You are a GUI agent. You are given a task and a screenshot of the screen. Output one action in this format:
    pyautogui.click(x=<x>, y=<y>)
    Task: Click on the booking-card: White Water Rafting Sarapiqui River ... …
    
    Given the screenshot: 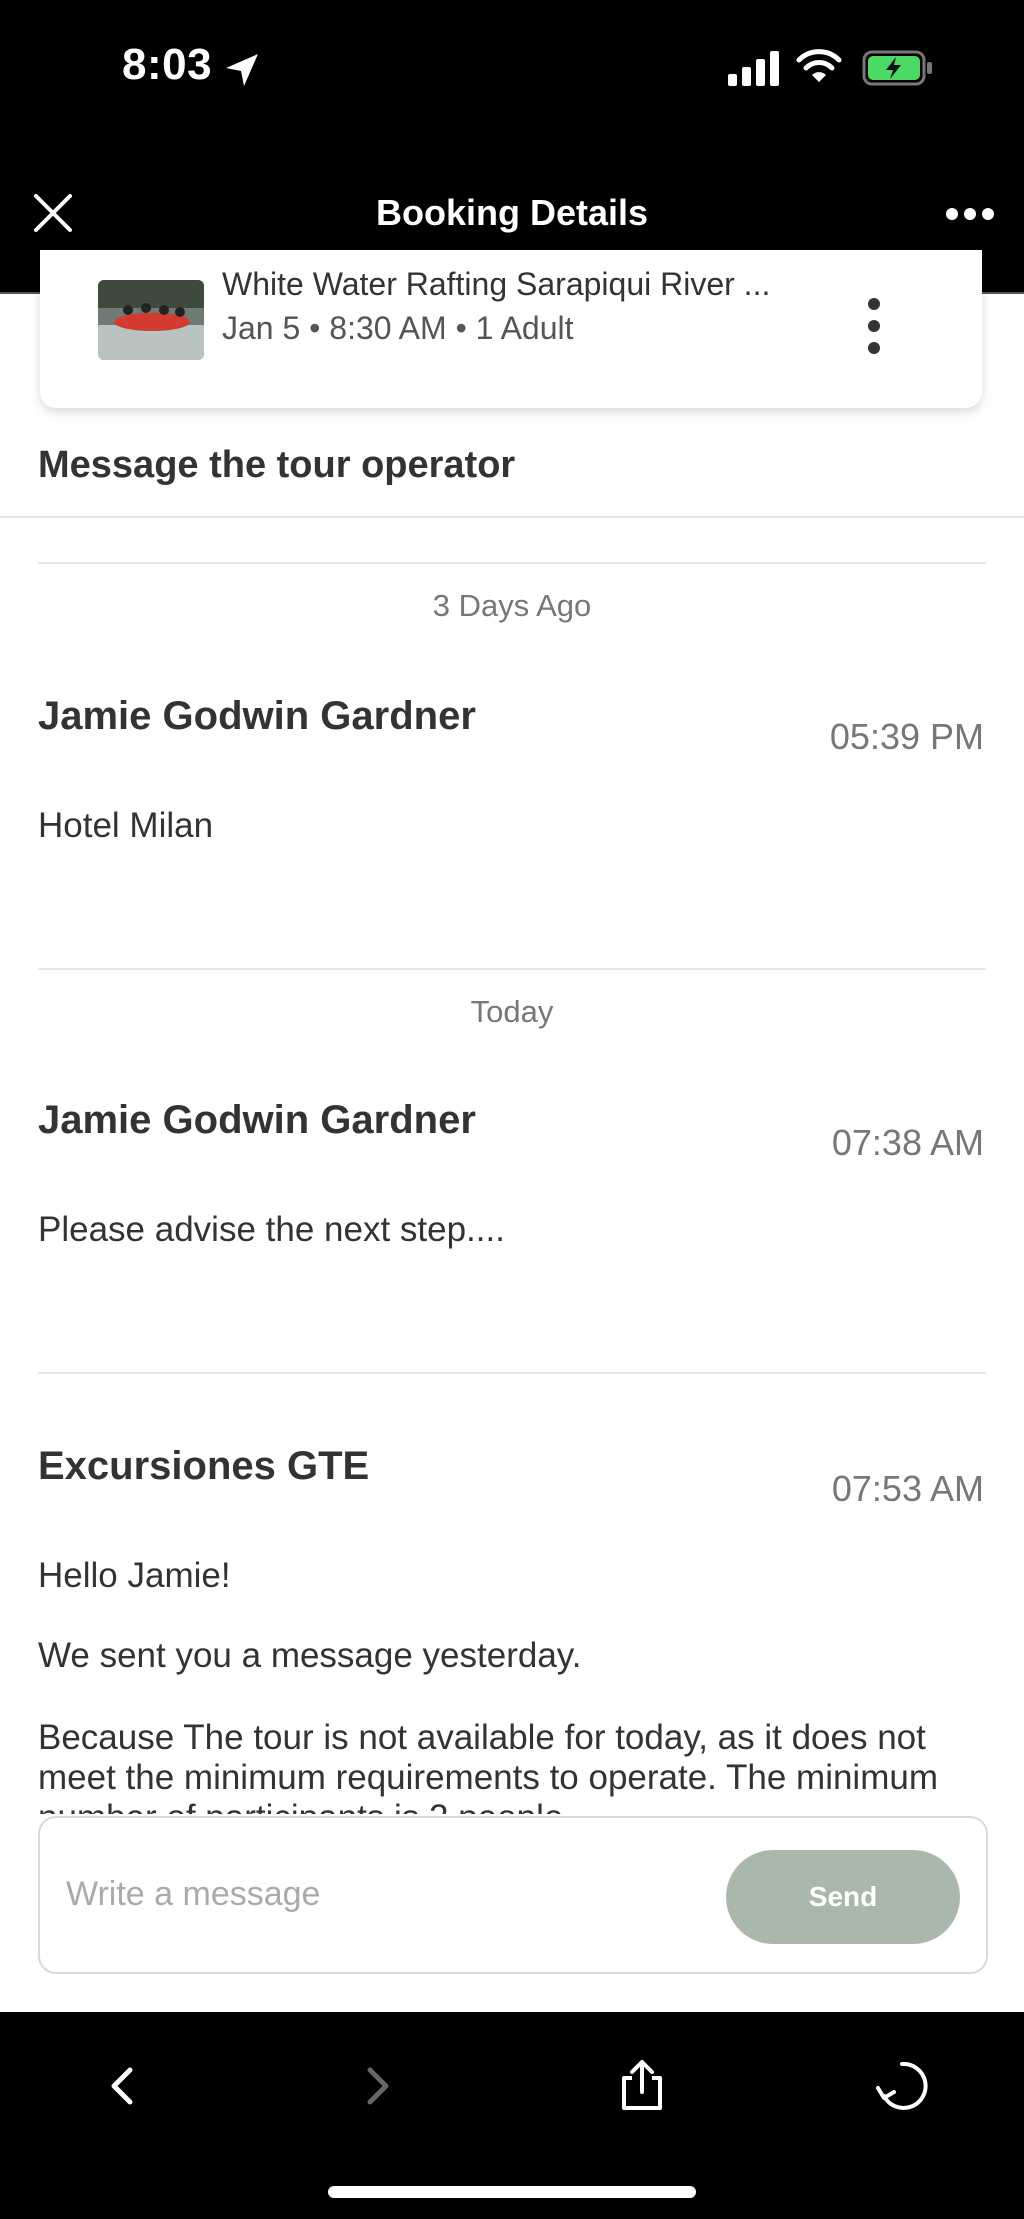 What is the action you would take?
    pyautogui.click(x=511, y=329)
    